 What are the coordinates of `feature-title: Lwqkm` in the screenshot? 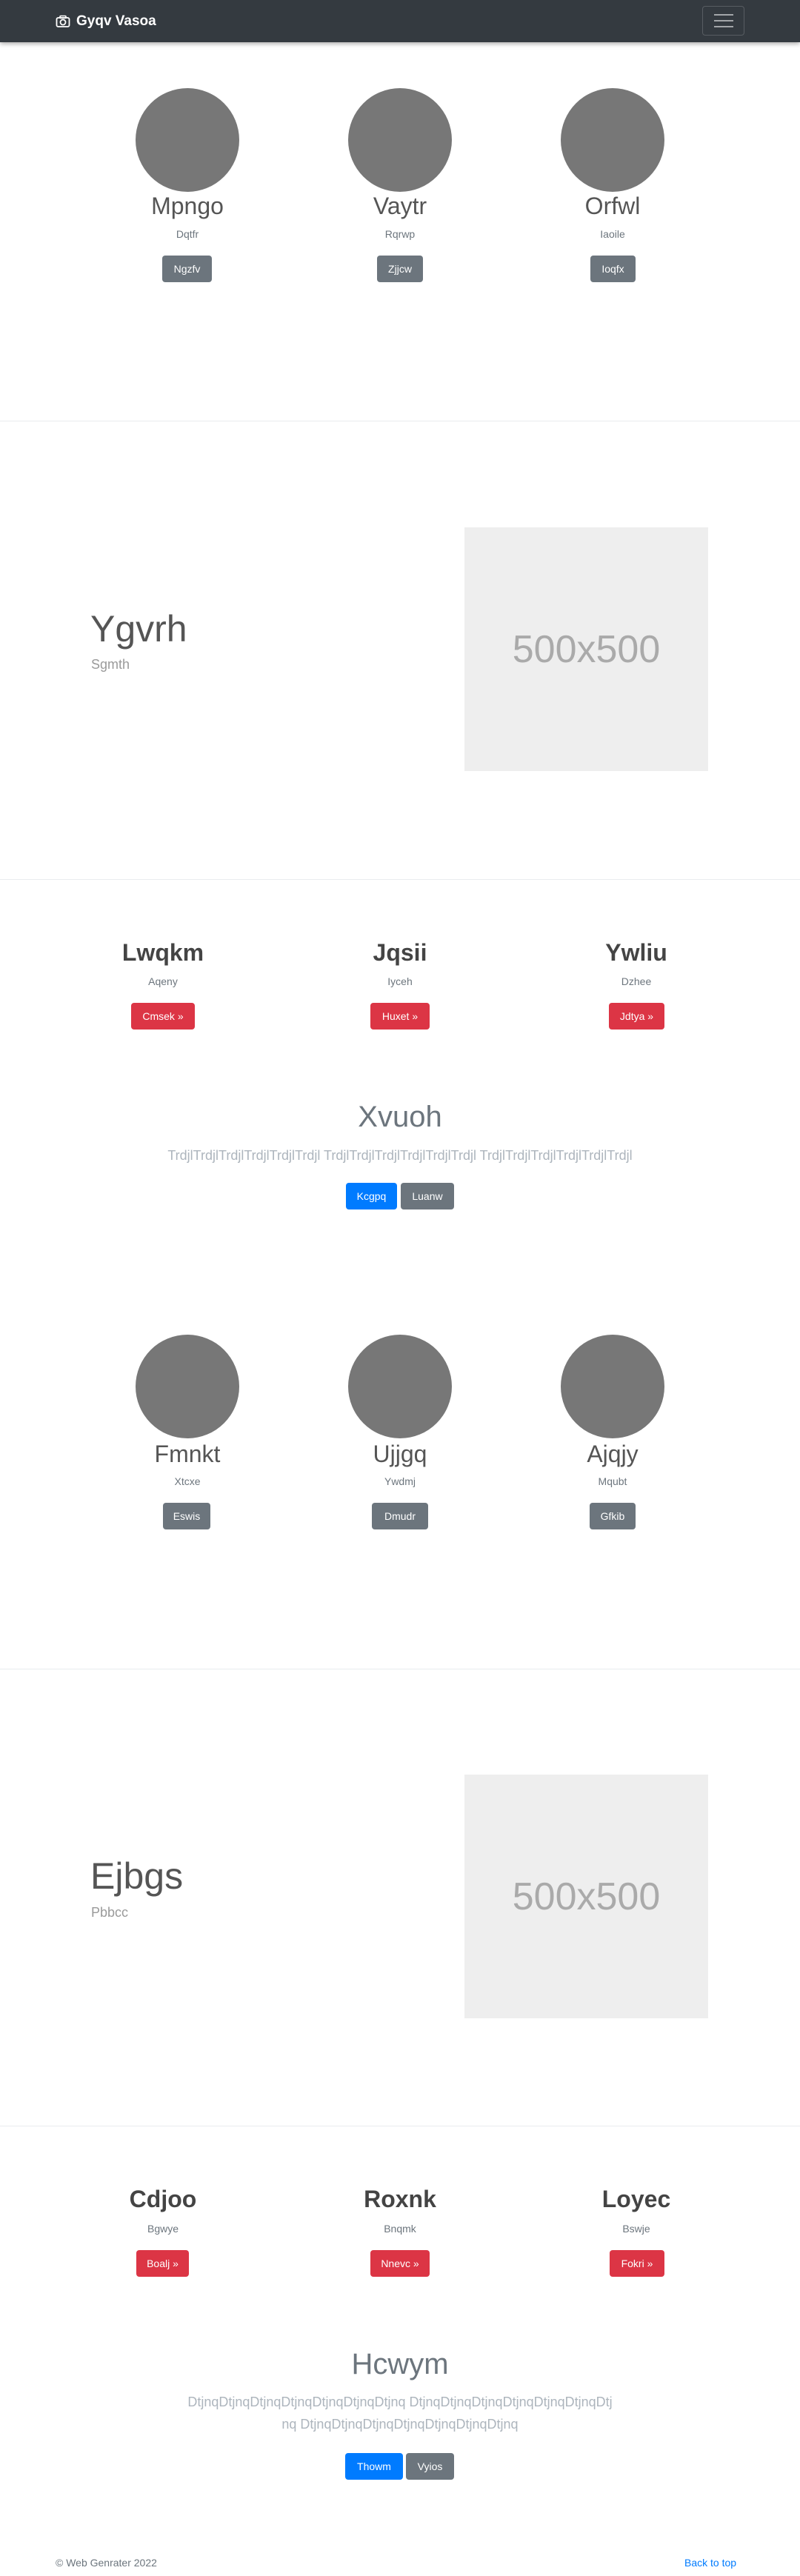 It's located at (162, 953).